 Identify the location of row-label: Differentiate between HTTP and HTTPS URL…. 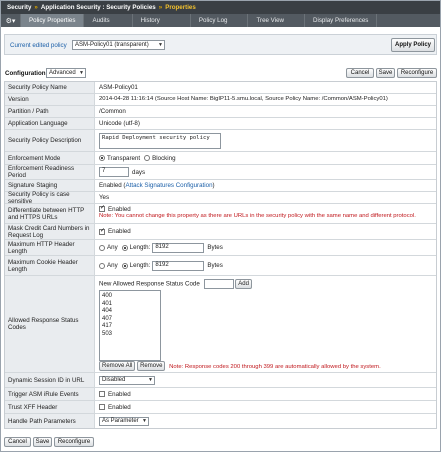
(50, 213).